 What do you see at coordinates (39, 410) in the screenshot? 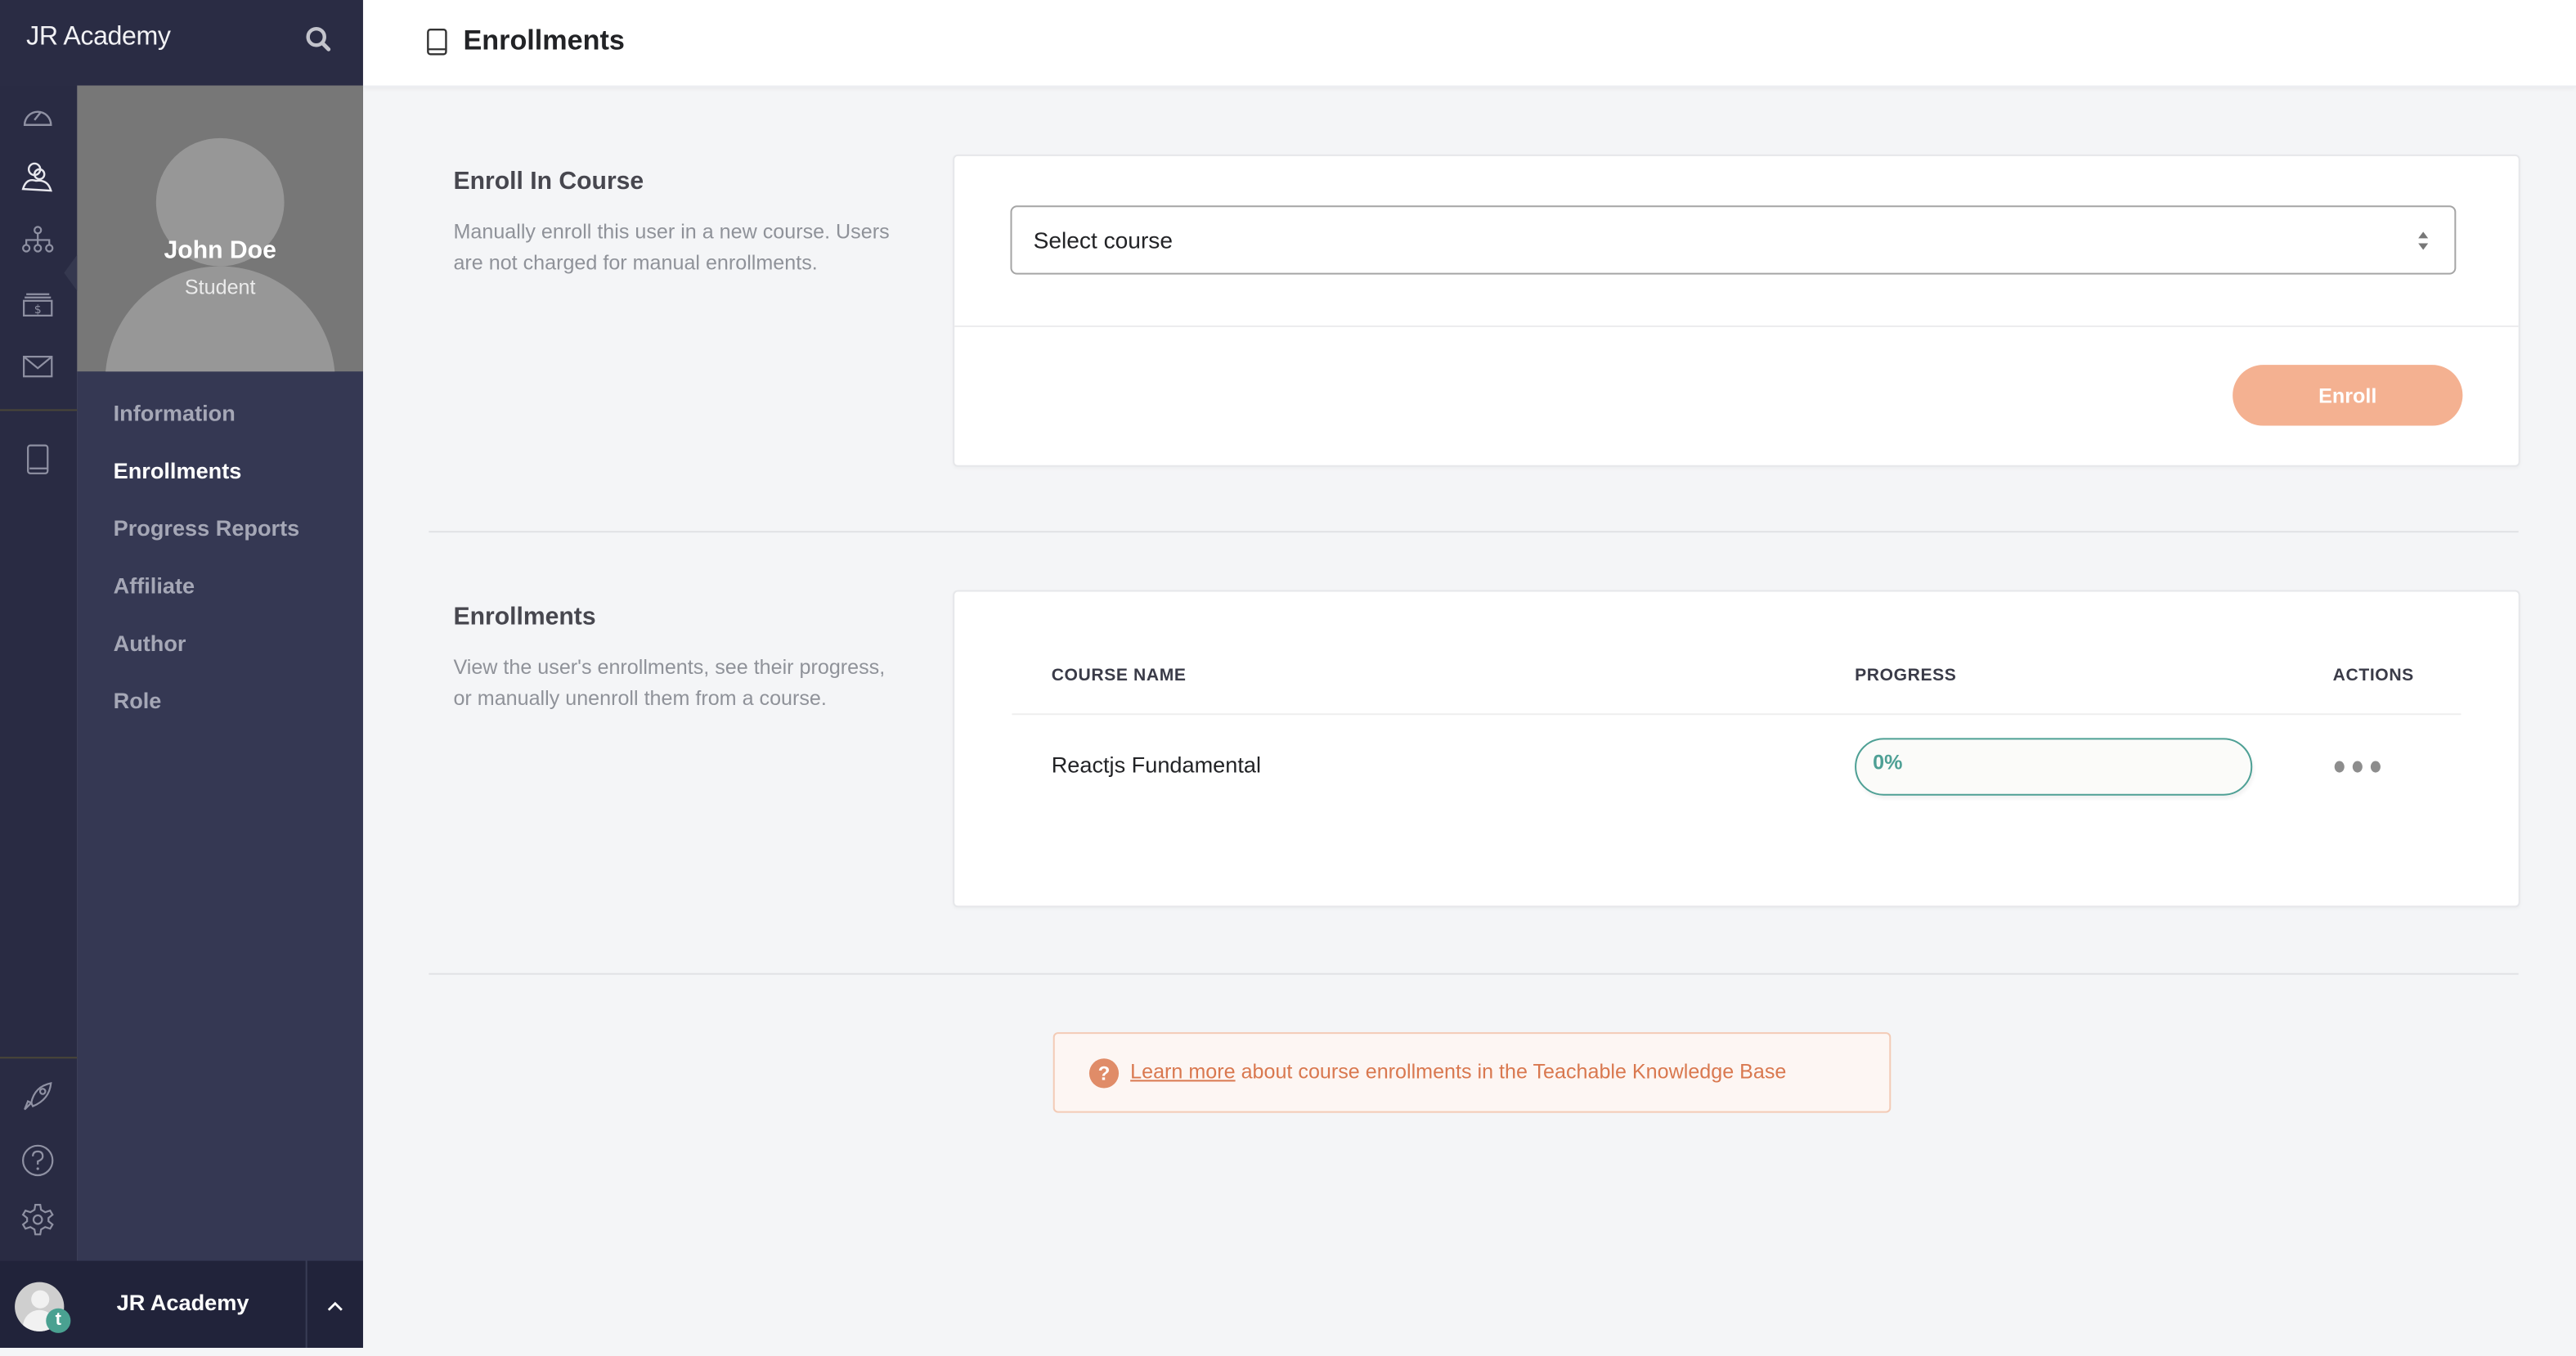
I see `rail-divider` at bounding box center [39, 410].